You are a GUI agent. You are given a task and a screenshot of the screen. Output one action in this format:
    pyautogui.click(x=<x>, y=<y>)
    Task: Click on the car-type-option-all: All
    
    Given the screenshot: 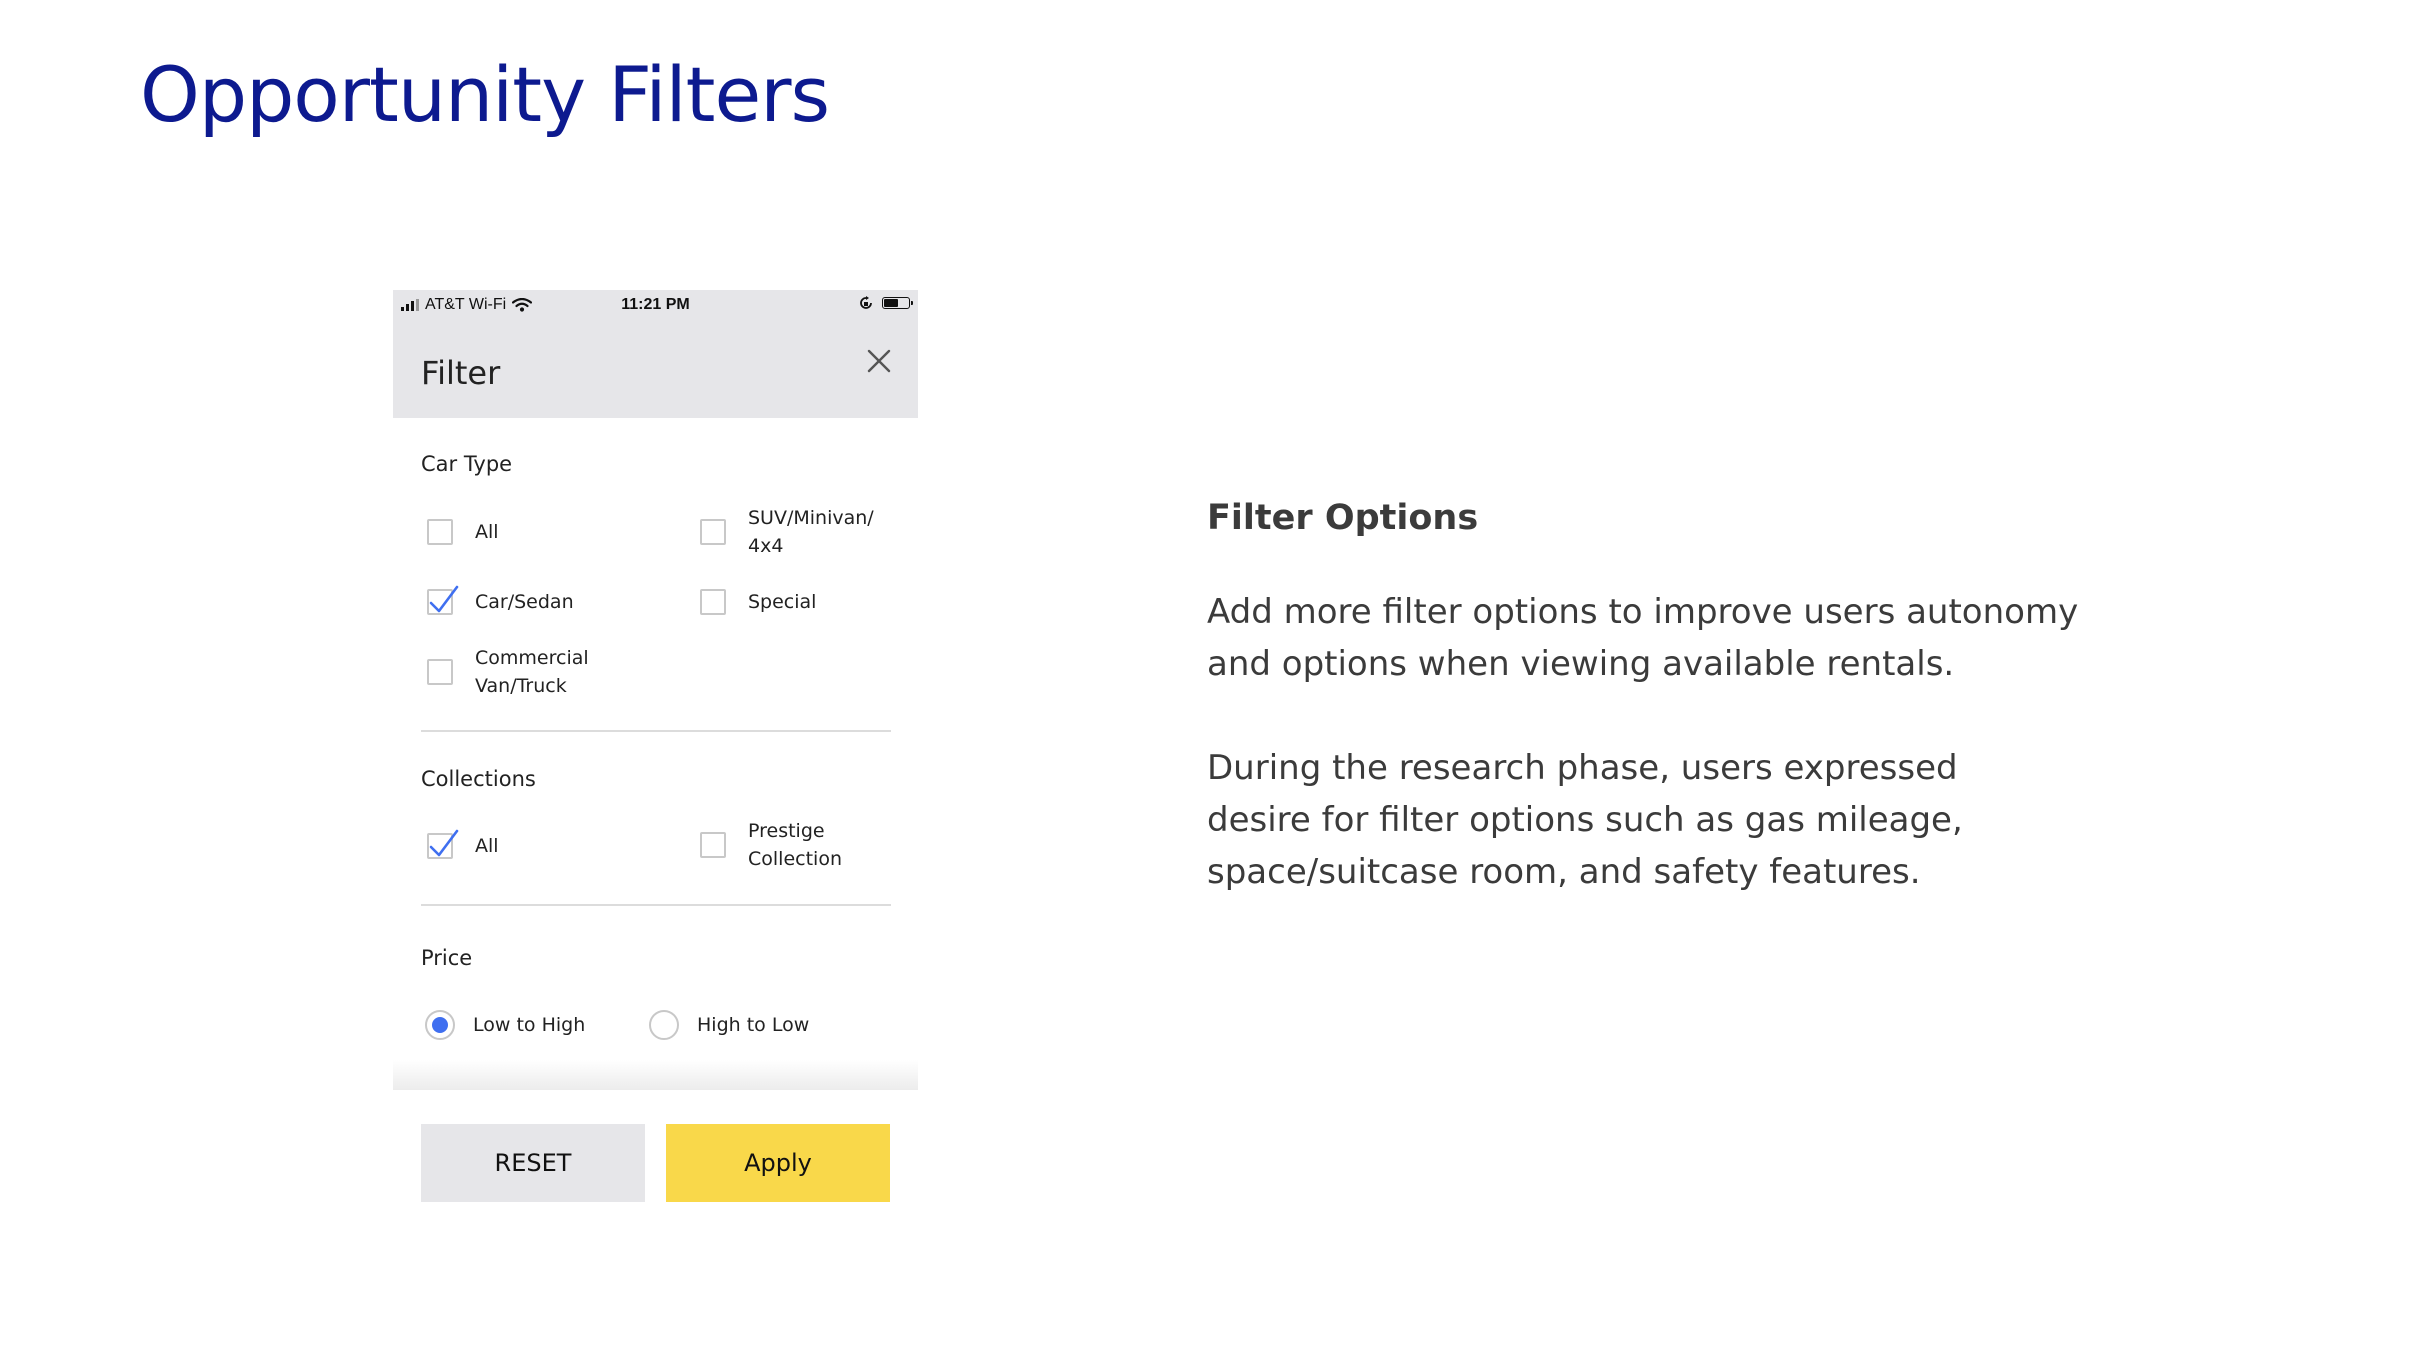 What is the action you would take?
    pyautogui.click(x=463, y=532)
    